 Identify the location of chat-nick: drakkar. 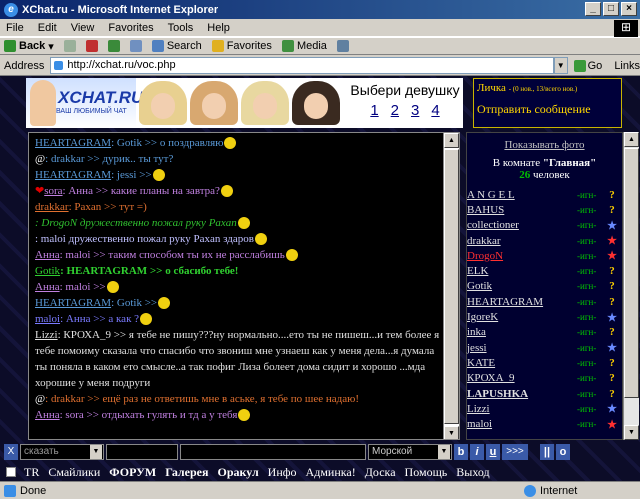
(52, 207).